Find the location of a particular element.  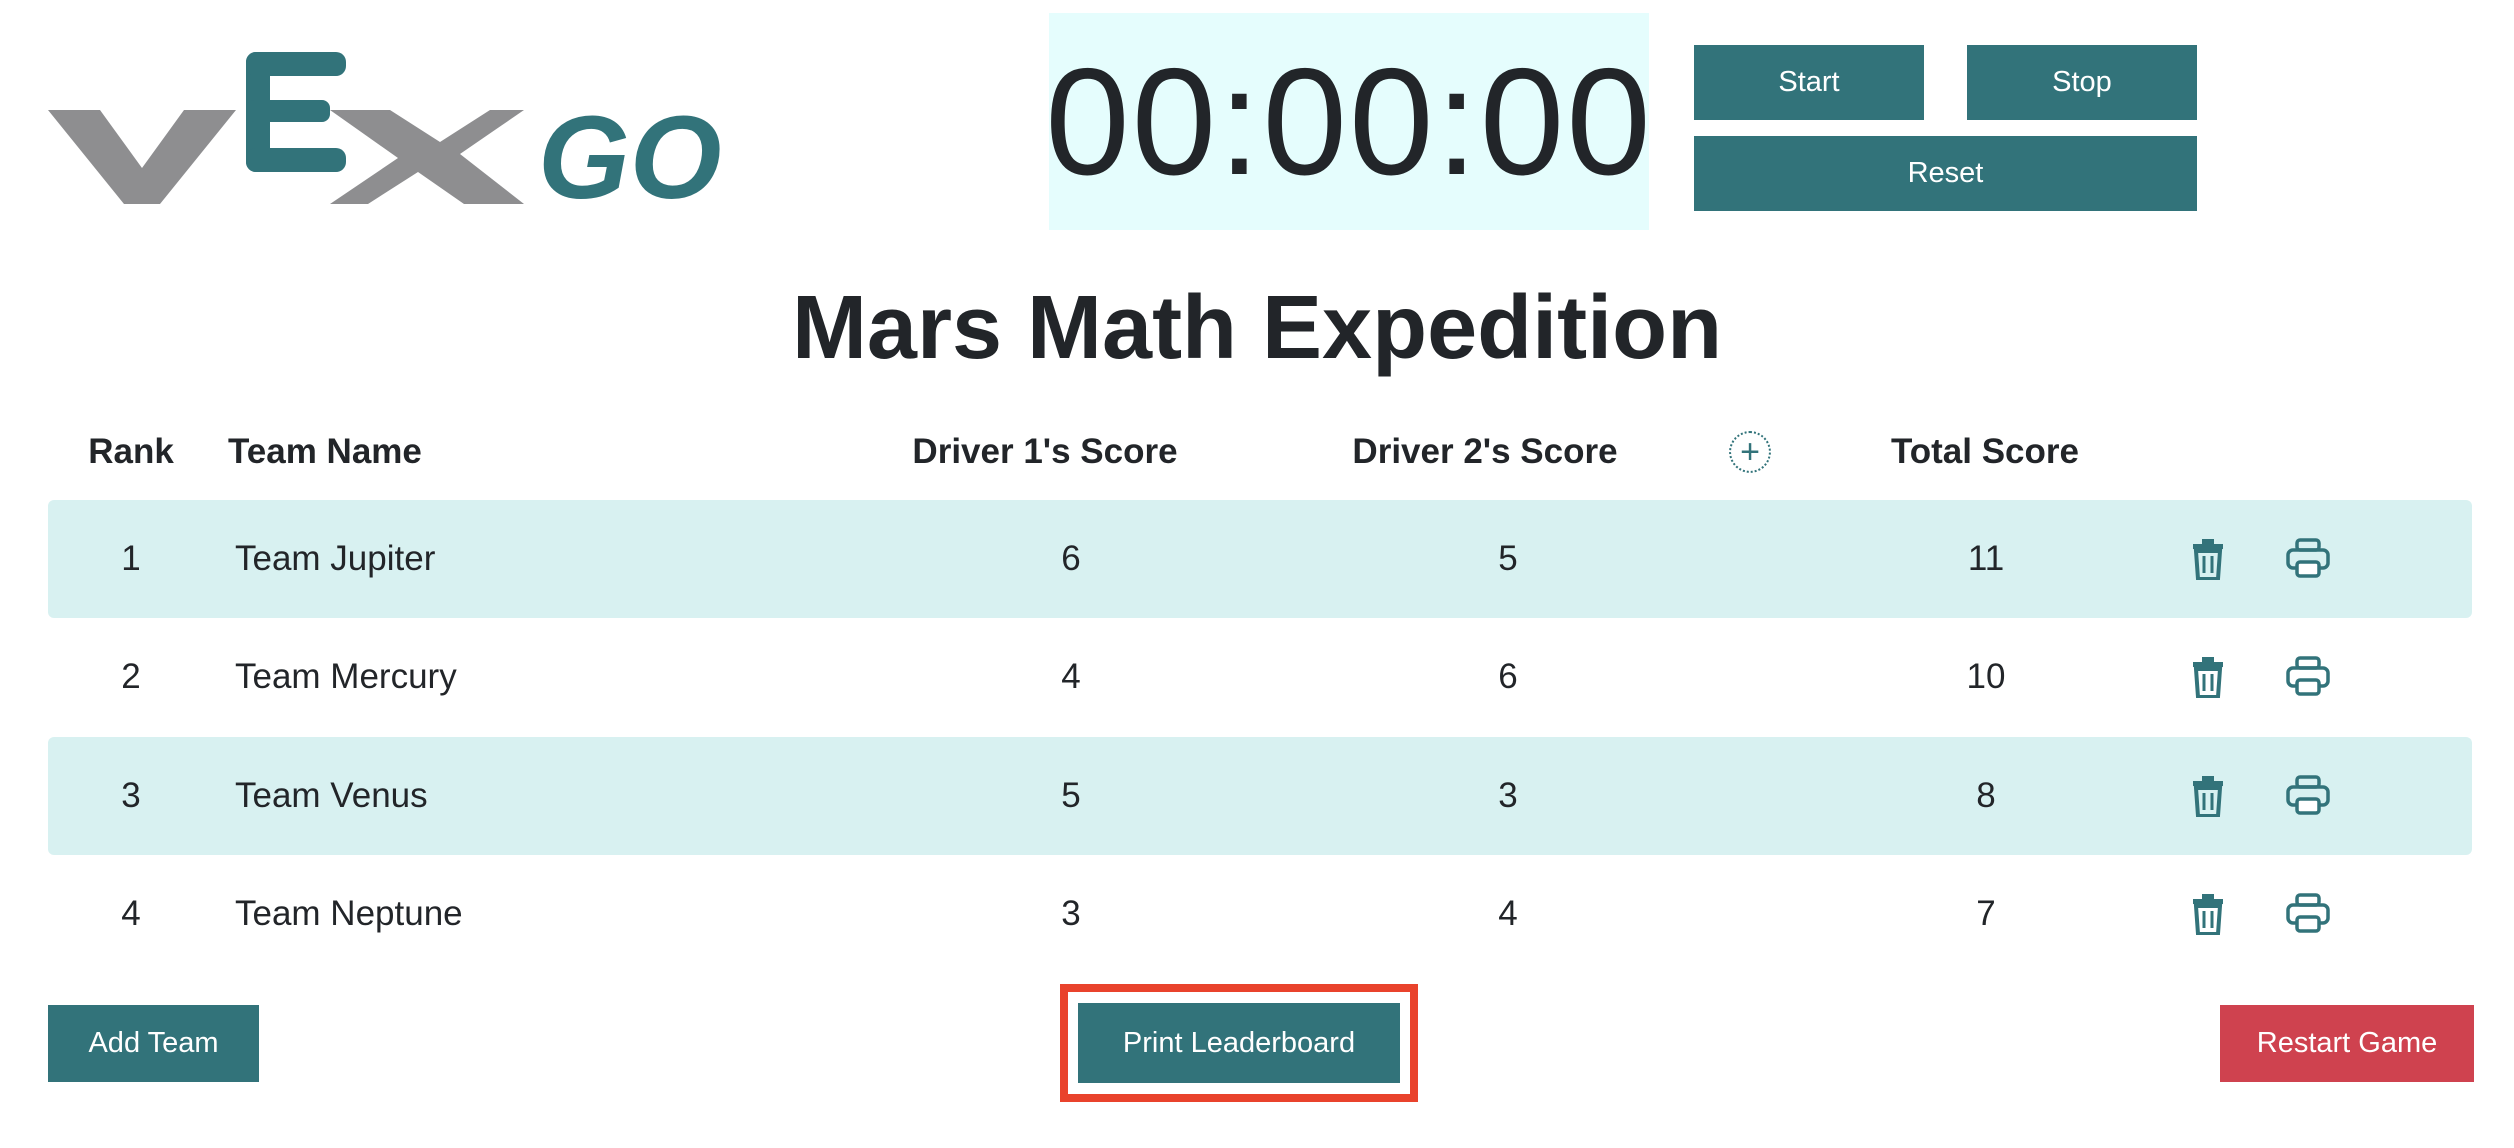

timer-display: 00:00:00 is located at coordinates (1348, 121).